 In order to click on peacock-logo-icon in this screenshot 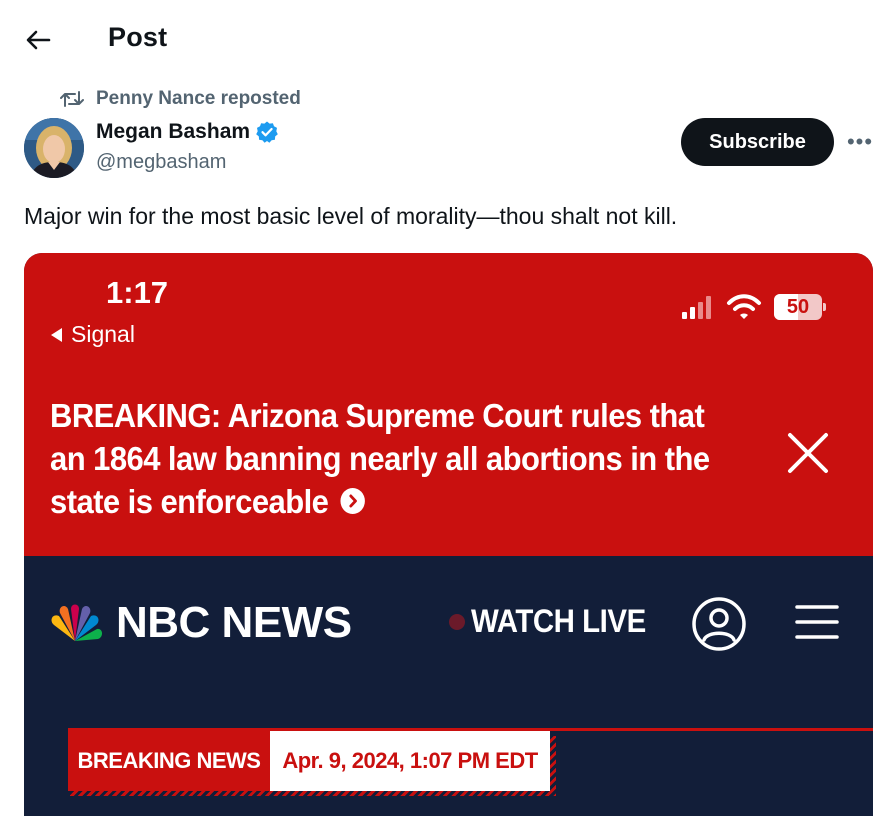, I will do `click(77, 622)`.